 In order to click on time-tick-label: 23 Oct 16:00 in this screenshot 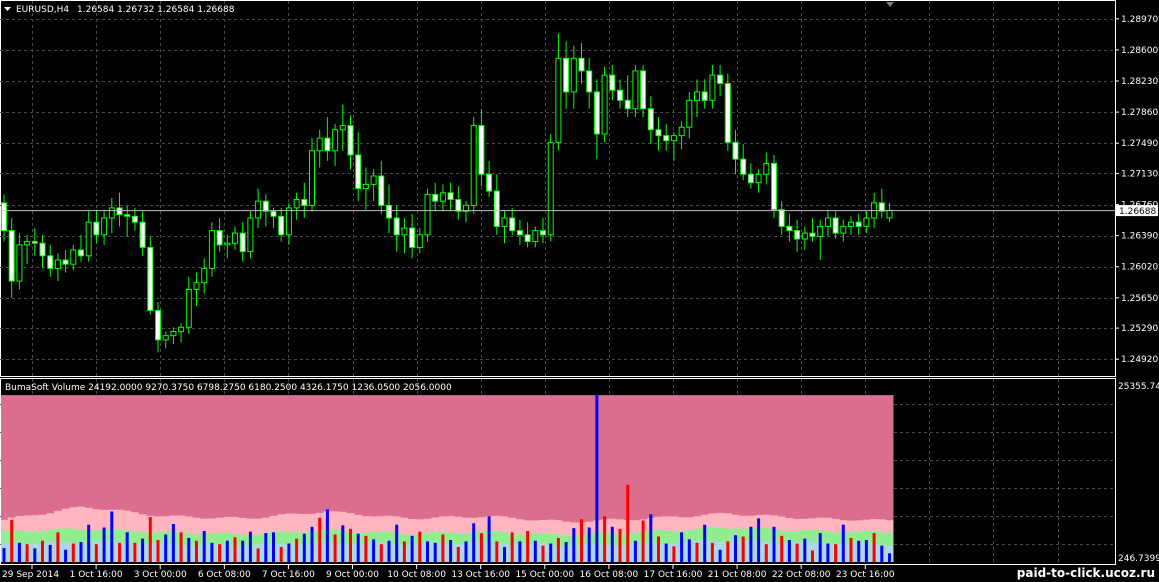, I will do `click(865, 575)`.